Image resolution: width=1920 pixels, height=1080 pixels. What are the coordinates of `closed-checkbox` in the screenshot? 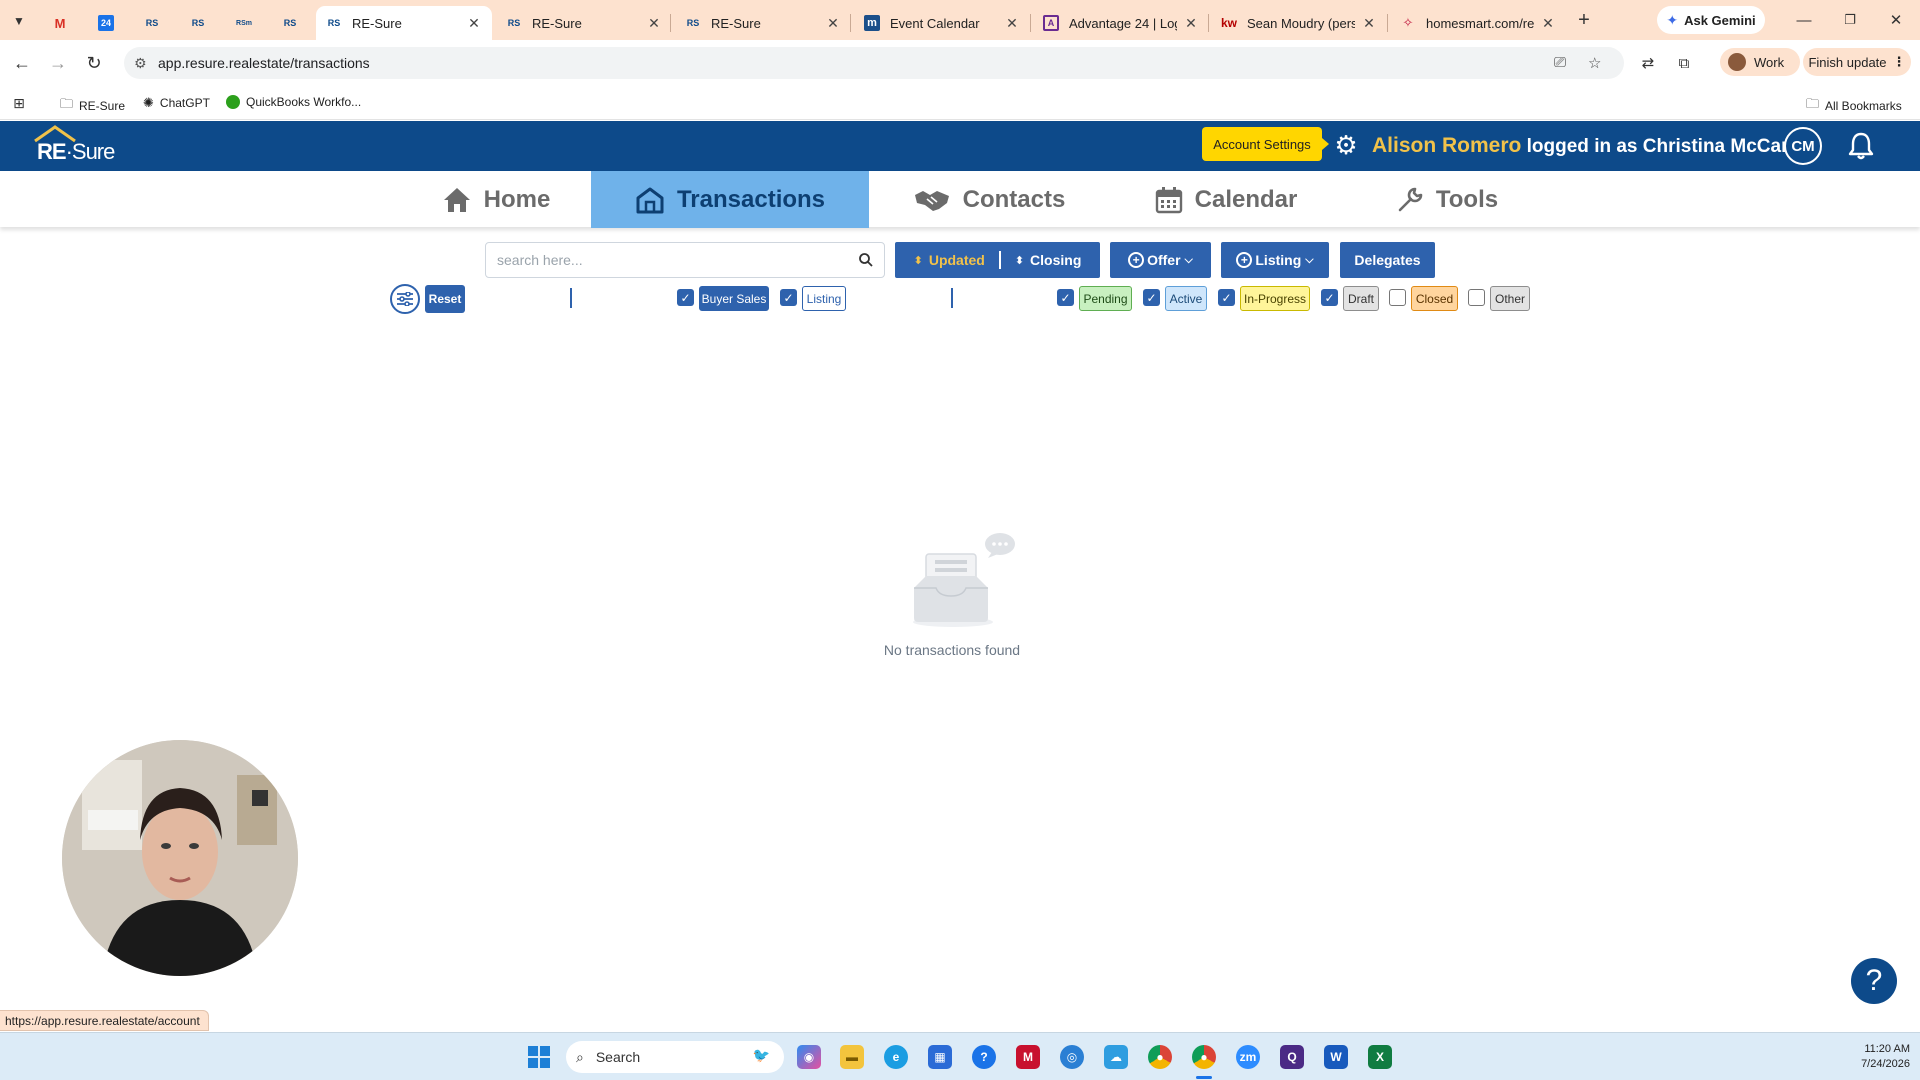 It's located at (1397, 297).